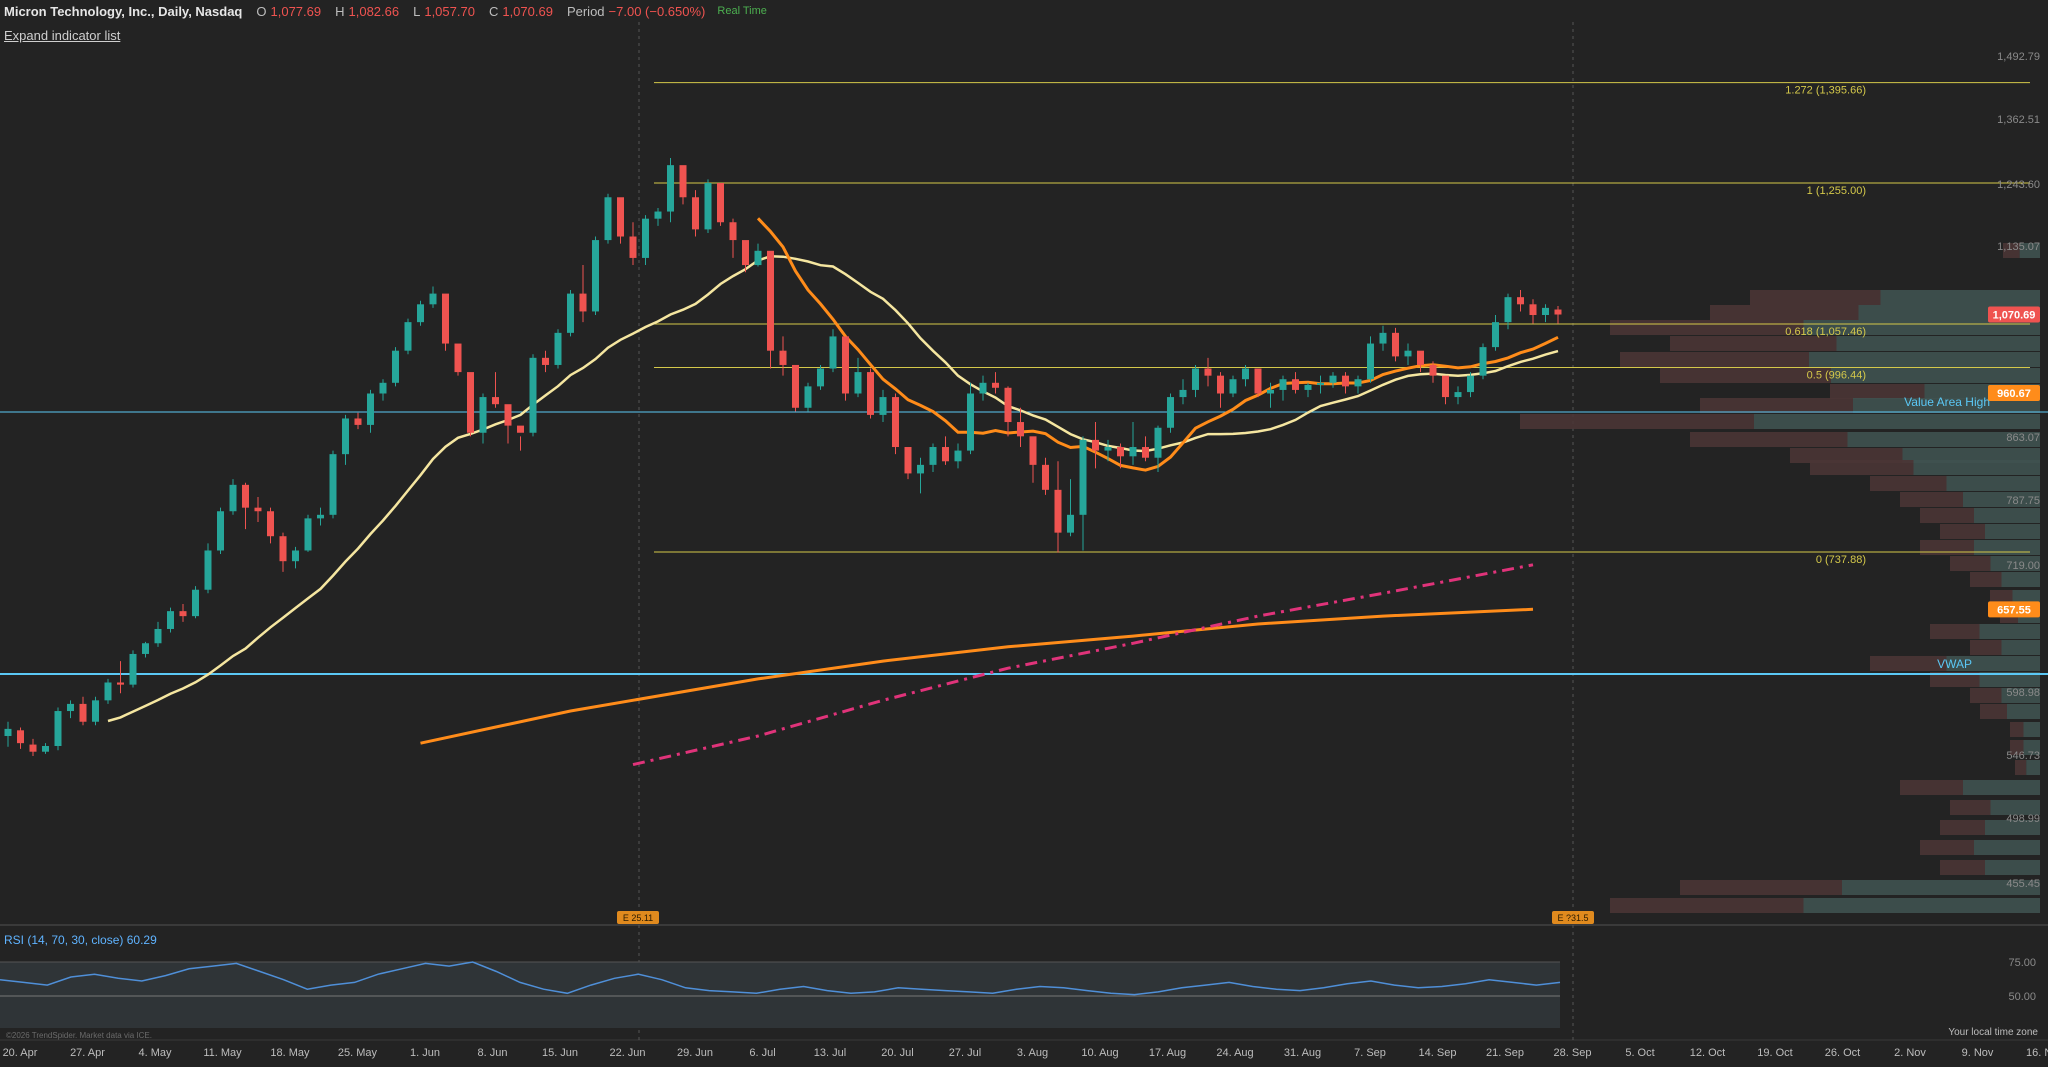  I want to click on time-axis-tick: 26. Oct, so click(1842, 1053).